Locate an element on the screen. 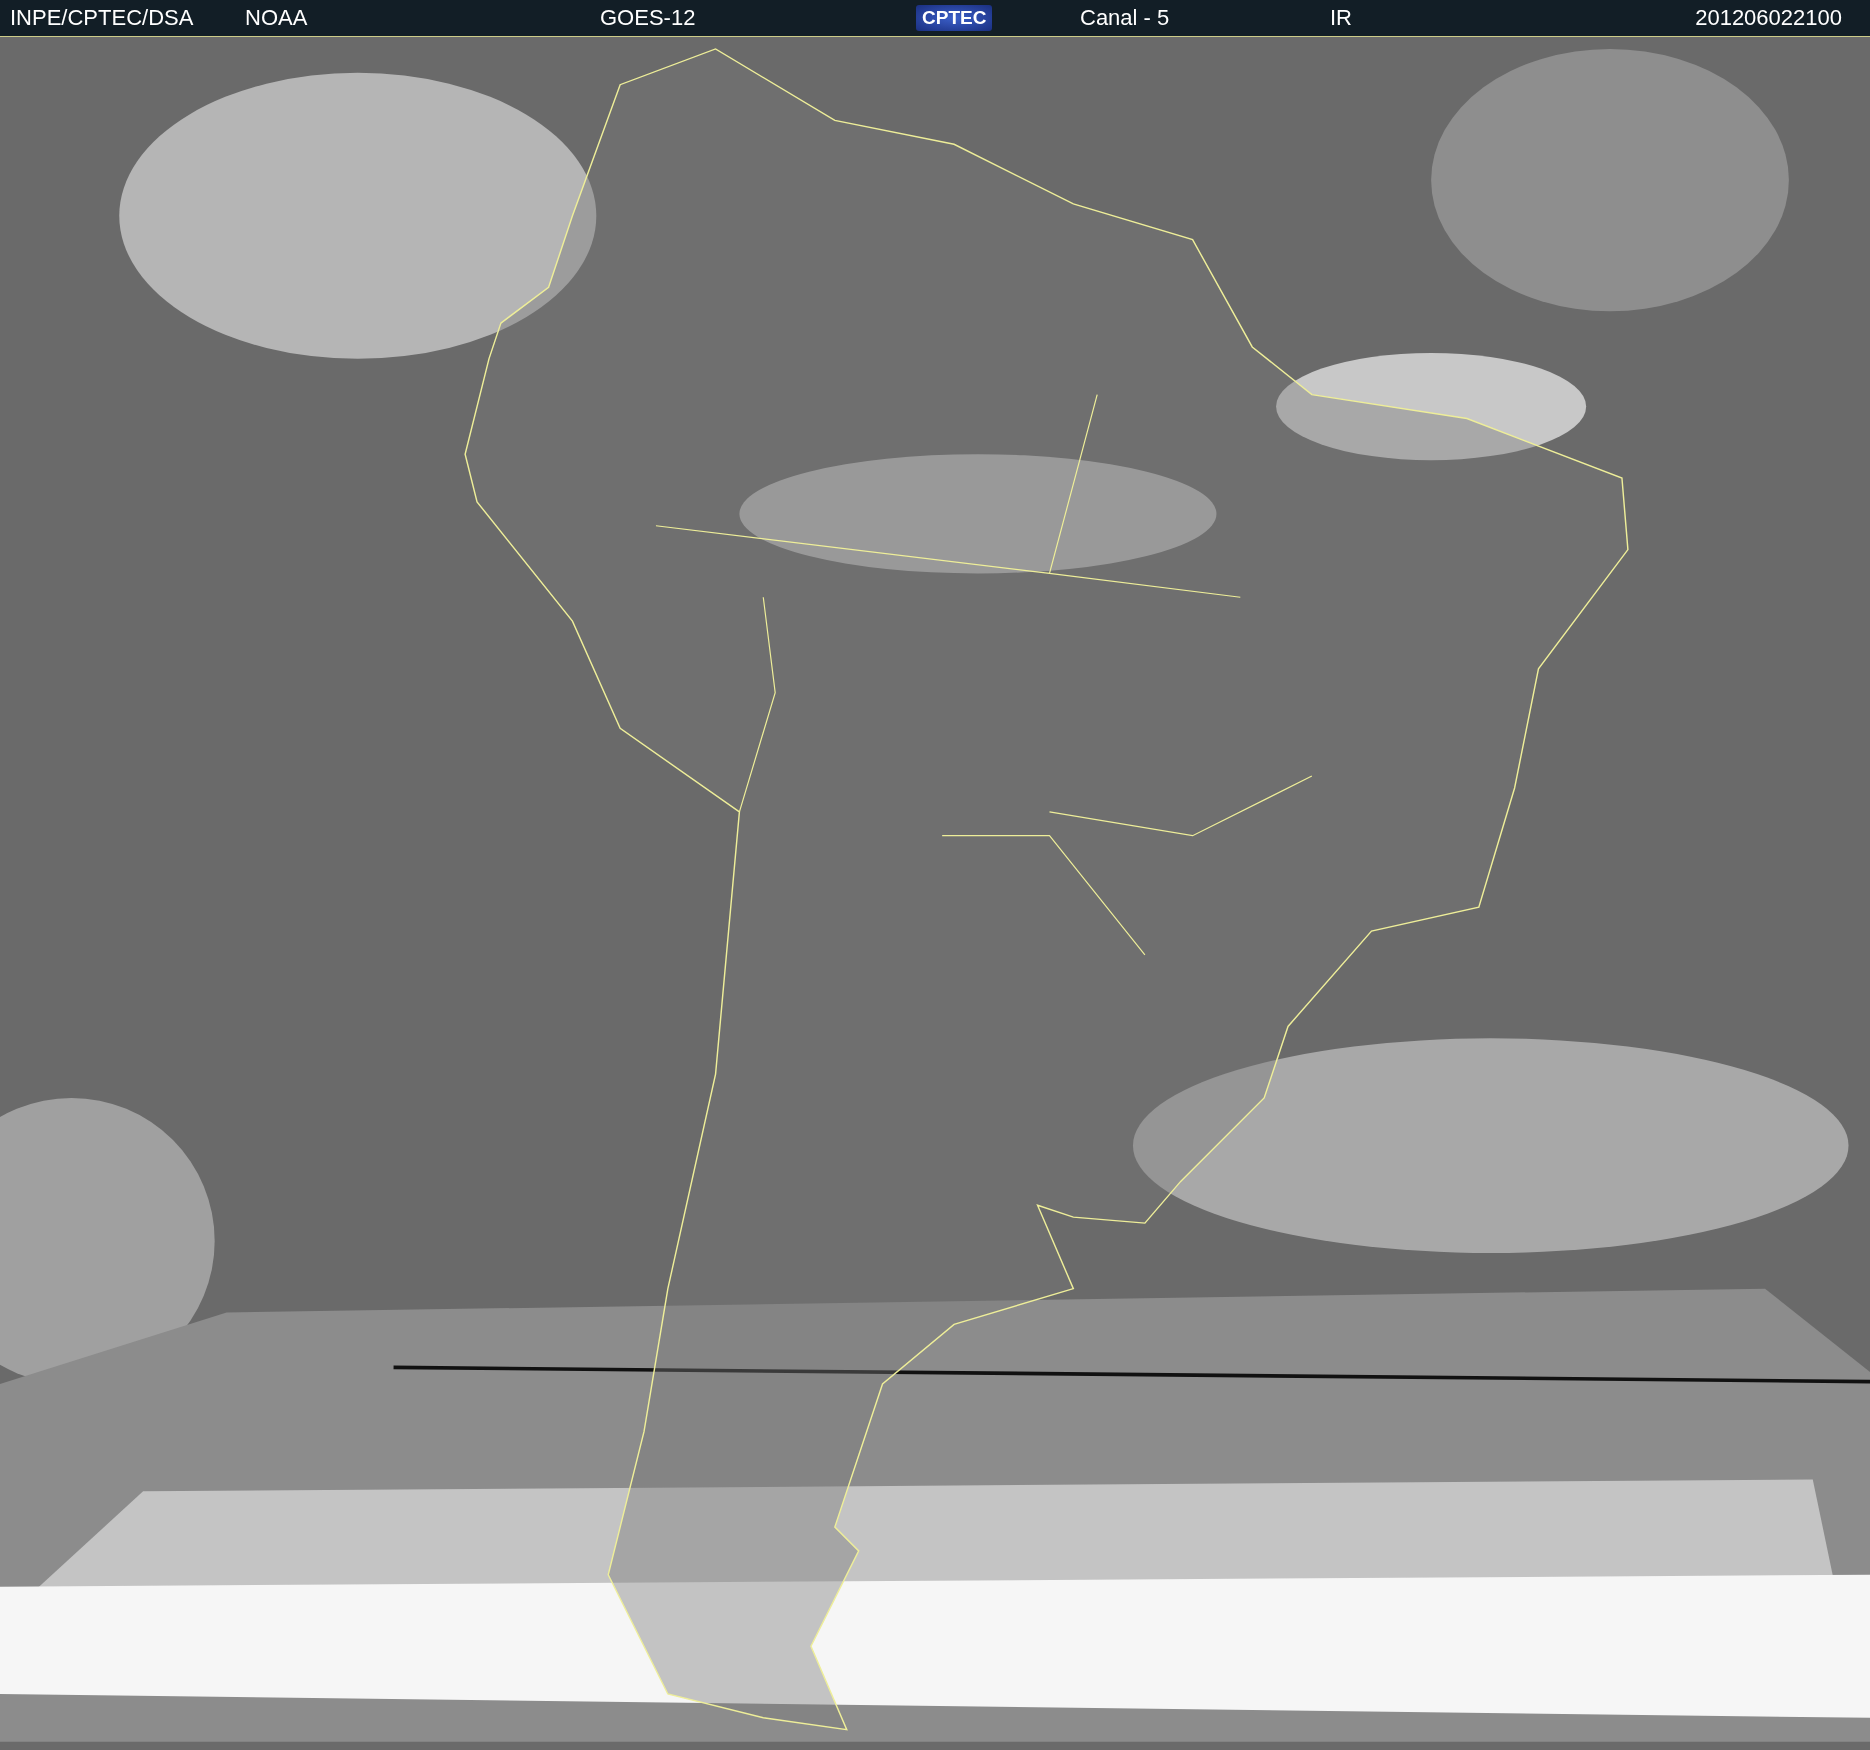  satellite-label: GOES-12 is located at coordinates (648, 18).